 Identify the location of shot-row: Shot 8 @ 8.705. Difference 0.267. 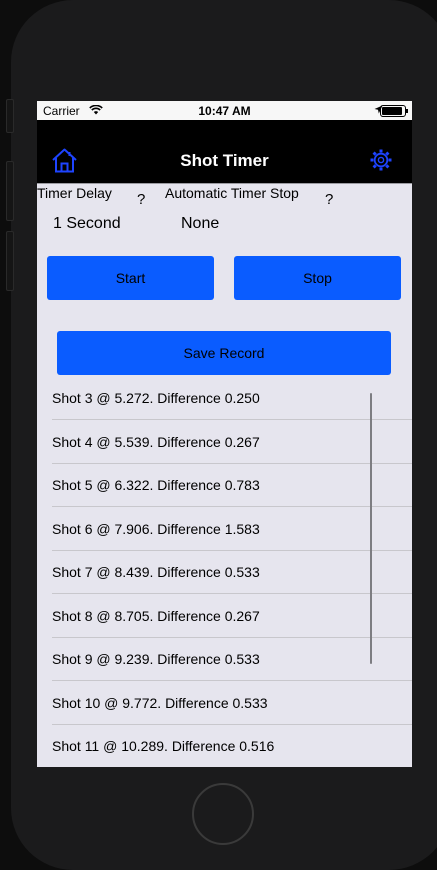
(232, 616).